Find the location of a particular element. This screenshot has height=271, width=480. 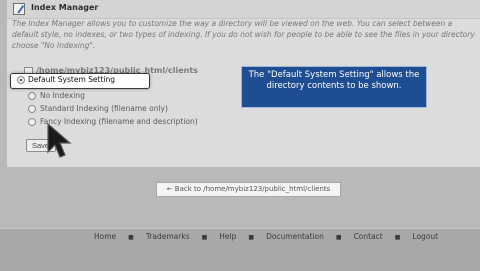

radio-fancy-indexing is located at coordinates (32, 122).